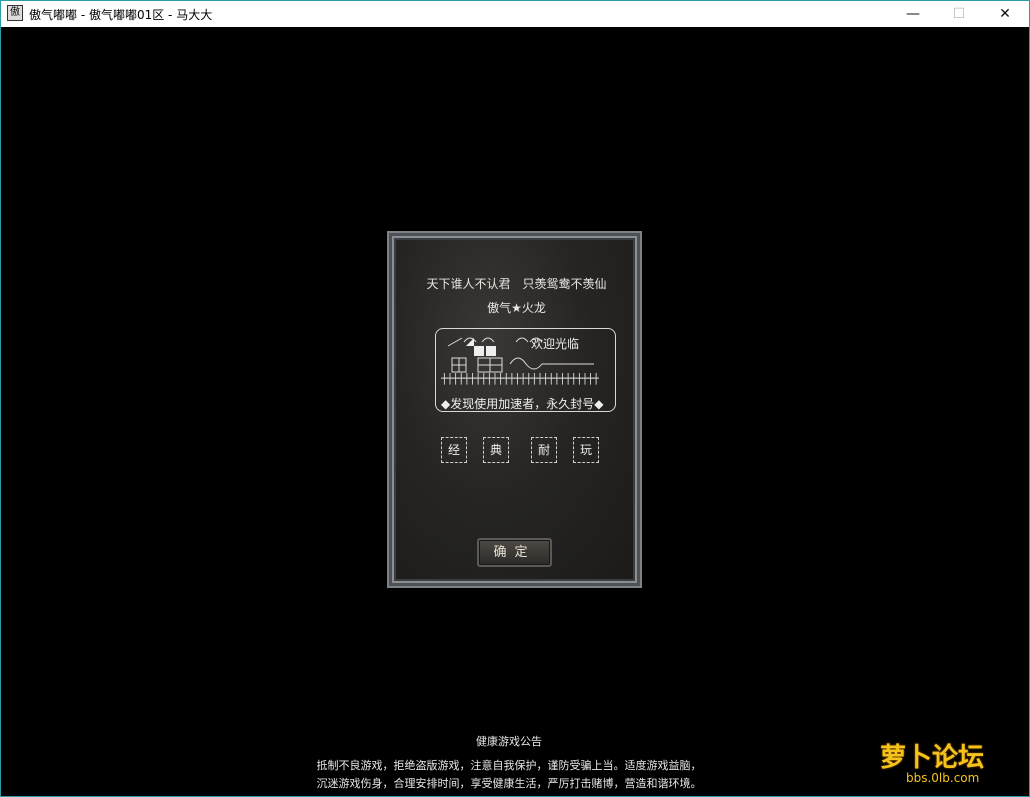 The image size is (1030, 797). Describe the element at coordinates (121, 15) in the screenshot. I see `window-title: 傲气嘟嘟 - 傲气嘟嘟01区 - 马大大` at that location.